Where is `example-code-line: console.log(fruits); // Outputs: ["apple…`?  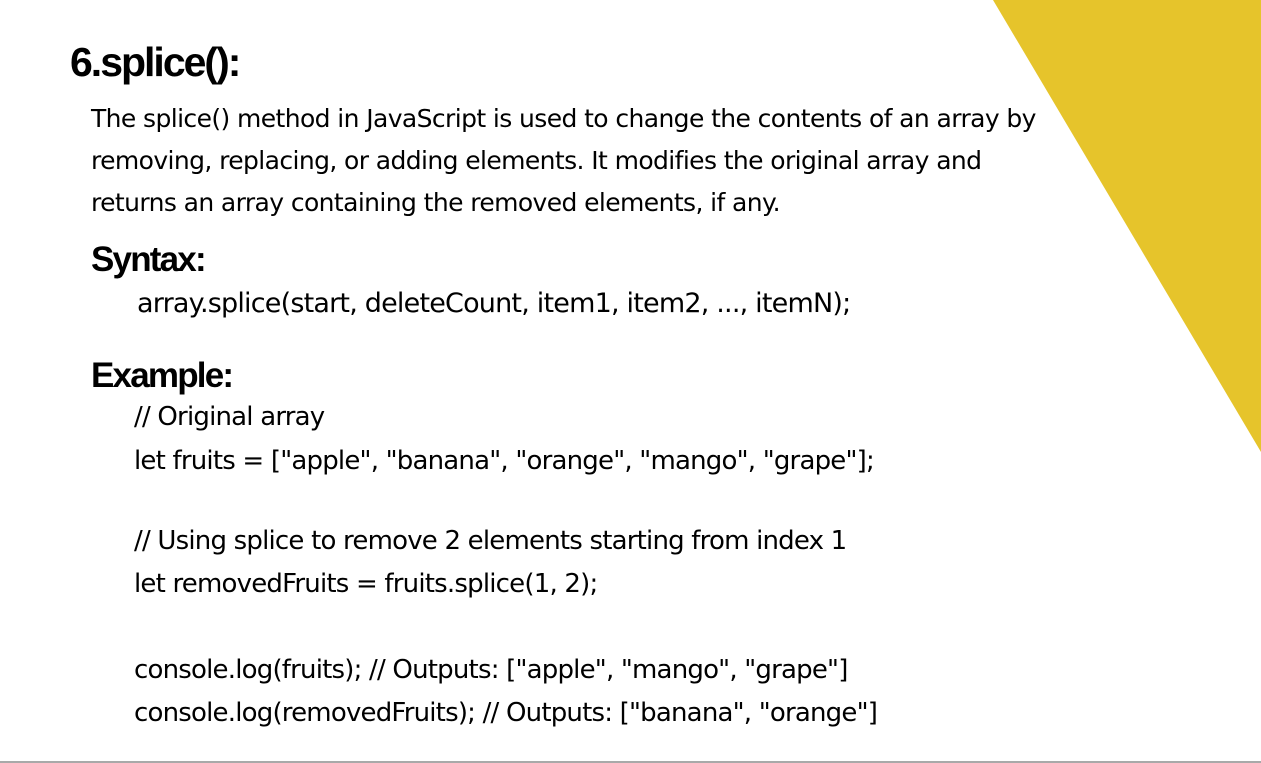
example-code-line: console.log(fruits); // Outputs: ["apple… is located at coordinates (491, 670).